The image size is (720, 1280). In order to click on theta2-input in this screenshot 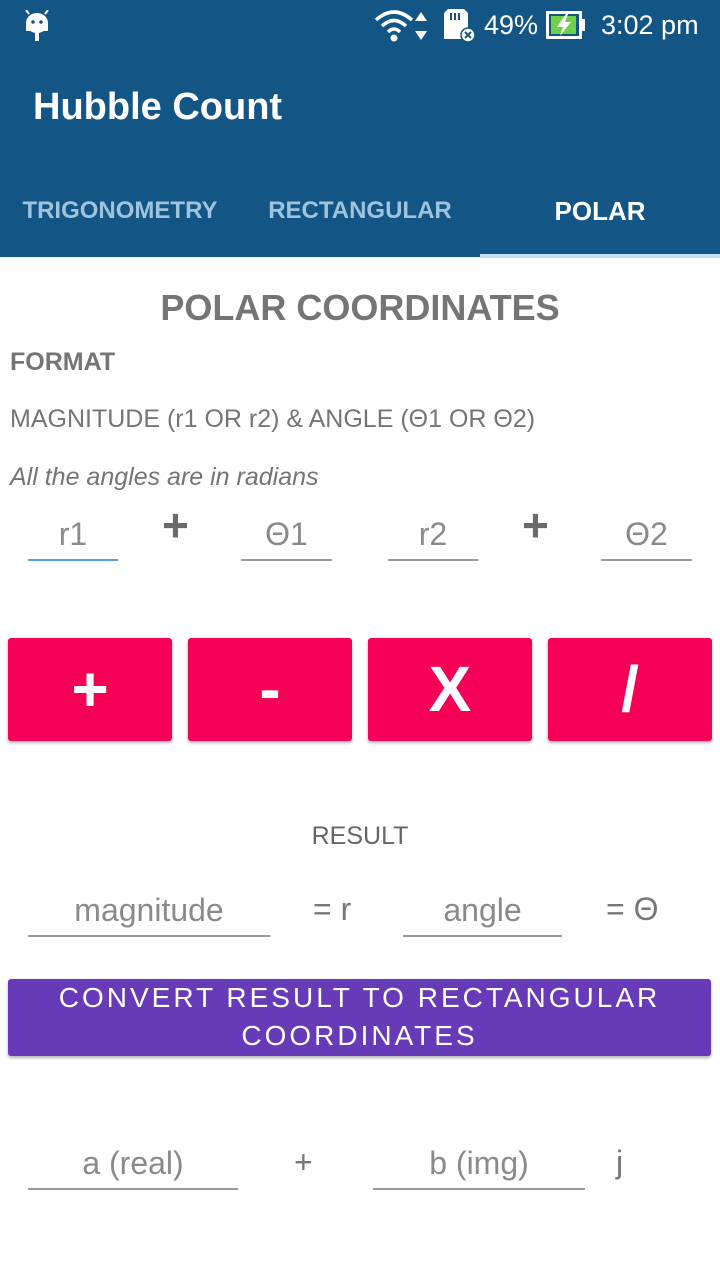, I will do `click(646, 535)`.